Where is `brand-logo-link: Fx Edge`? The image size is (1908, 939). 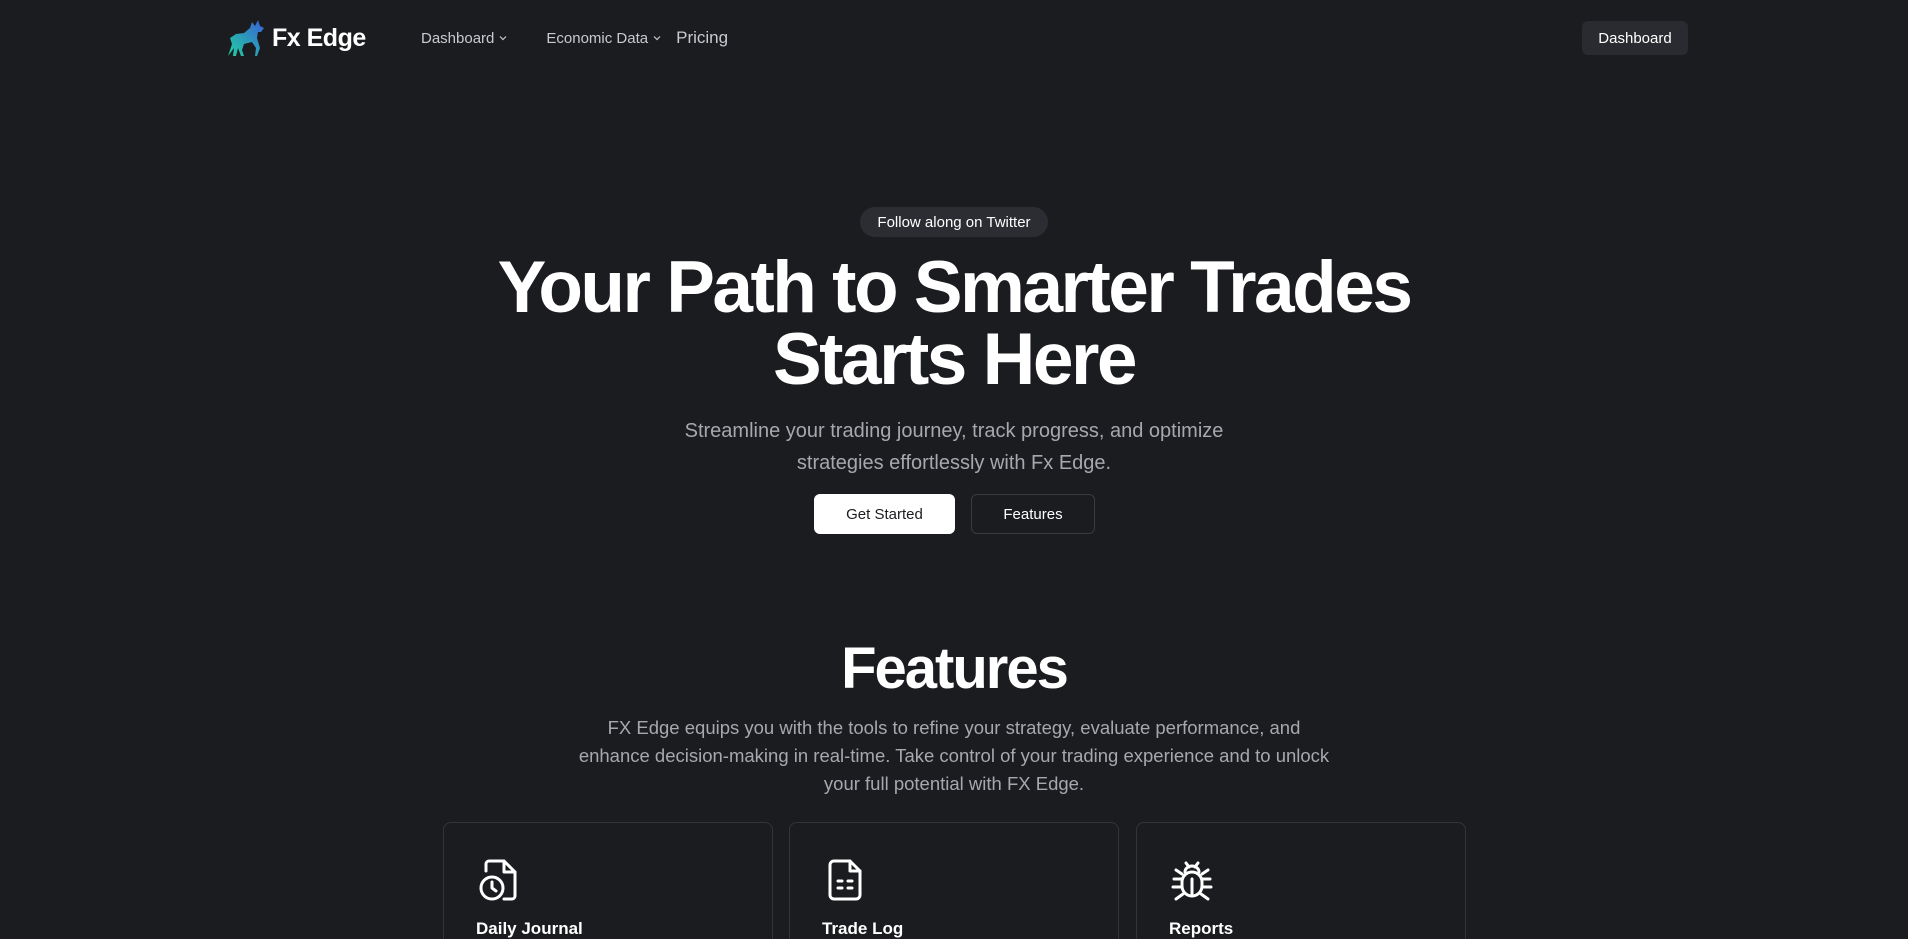 brand-logo-link: Fx Edge is located at coordinates (295, 38).